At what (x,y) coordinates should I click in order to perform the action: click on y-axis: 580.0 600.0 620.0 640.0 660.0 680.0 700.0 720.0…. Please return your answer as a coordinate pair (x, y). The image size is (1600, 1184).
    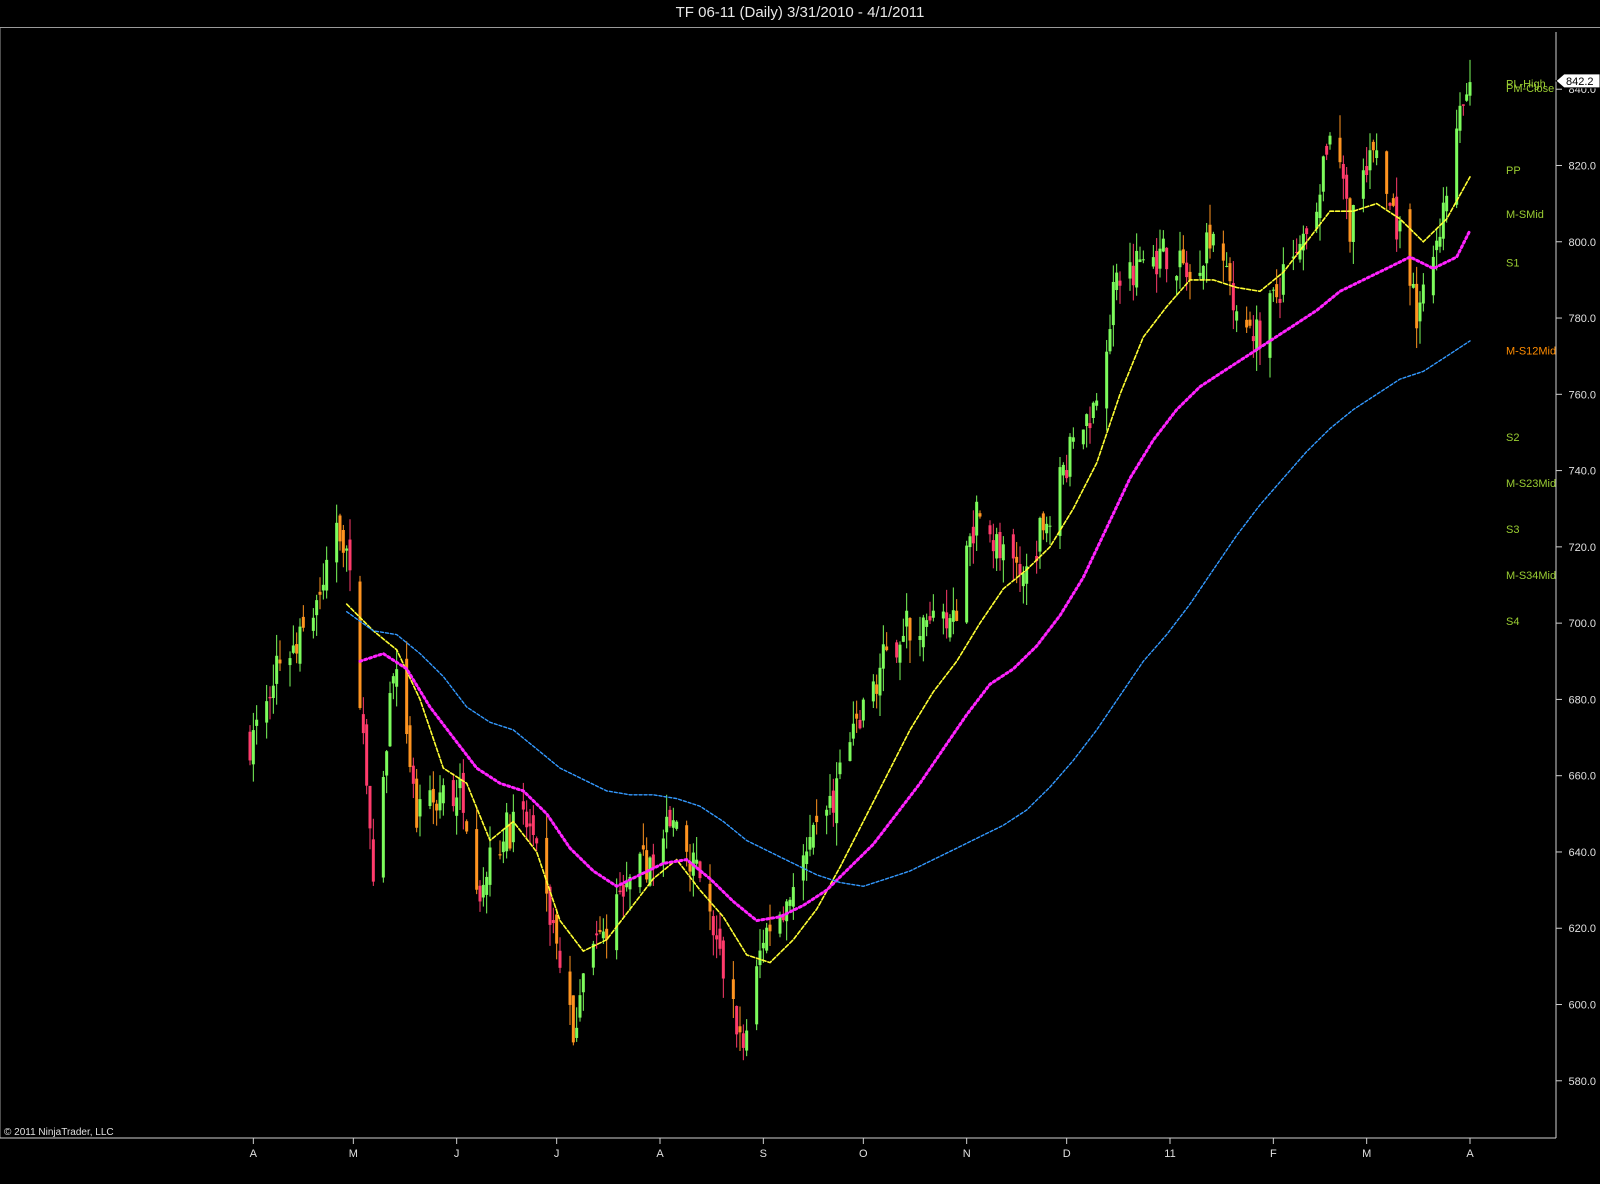
    Looking at the image, I should click on (1576, 586).